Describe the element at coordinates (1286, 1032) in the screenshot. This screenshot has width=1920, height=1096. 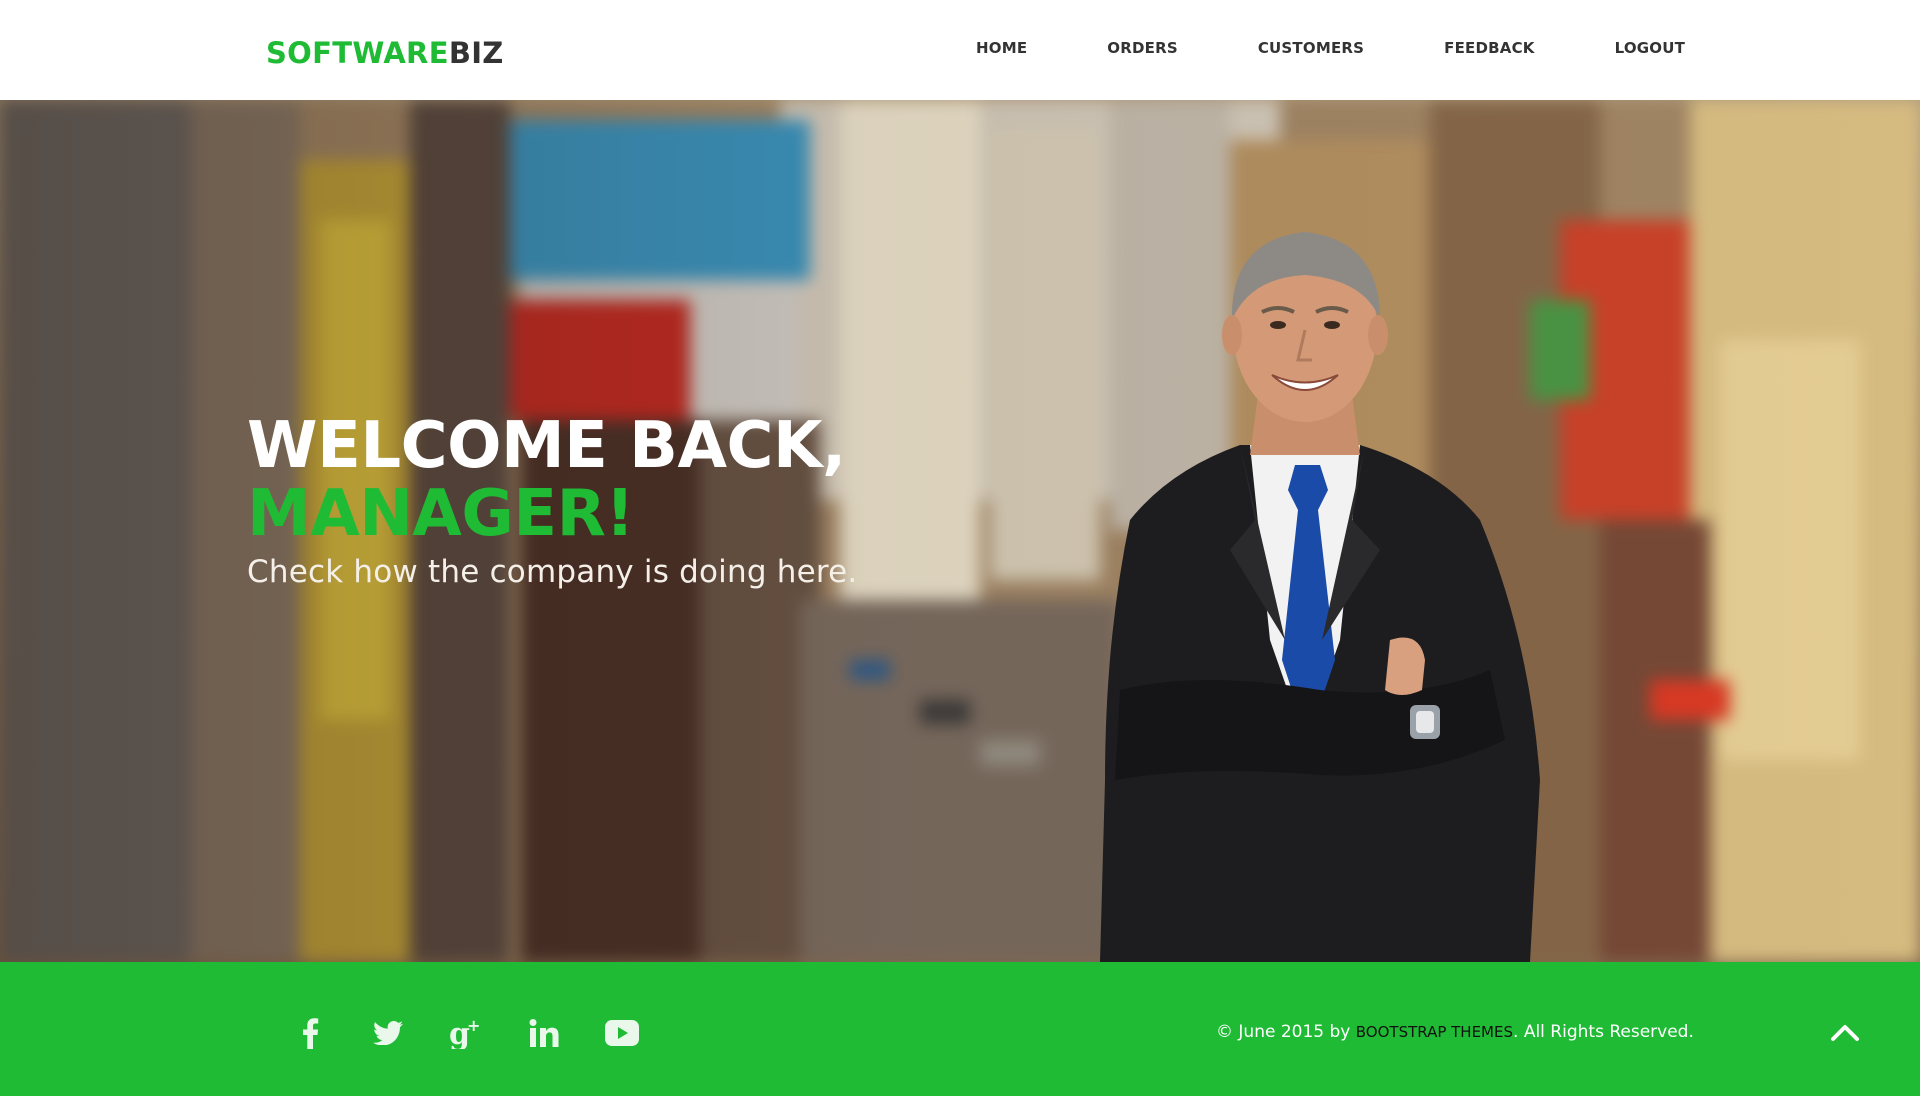
I see `copyright-prefix: © June 2015 by` at that location.